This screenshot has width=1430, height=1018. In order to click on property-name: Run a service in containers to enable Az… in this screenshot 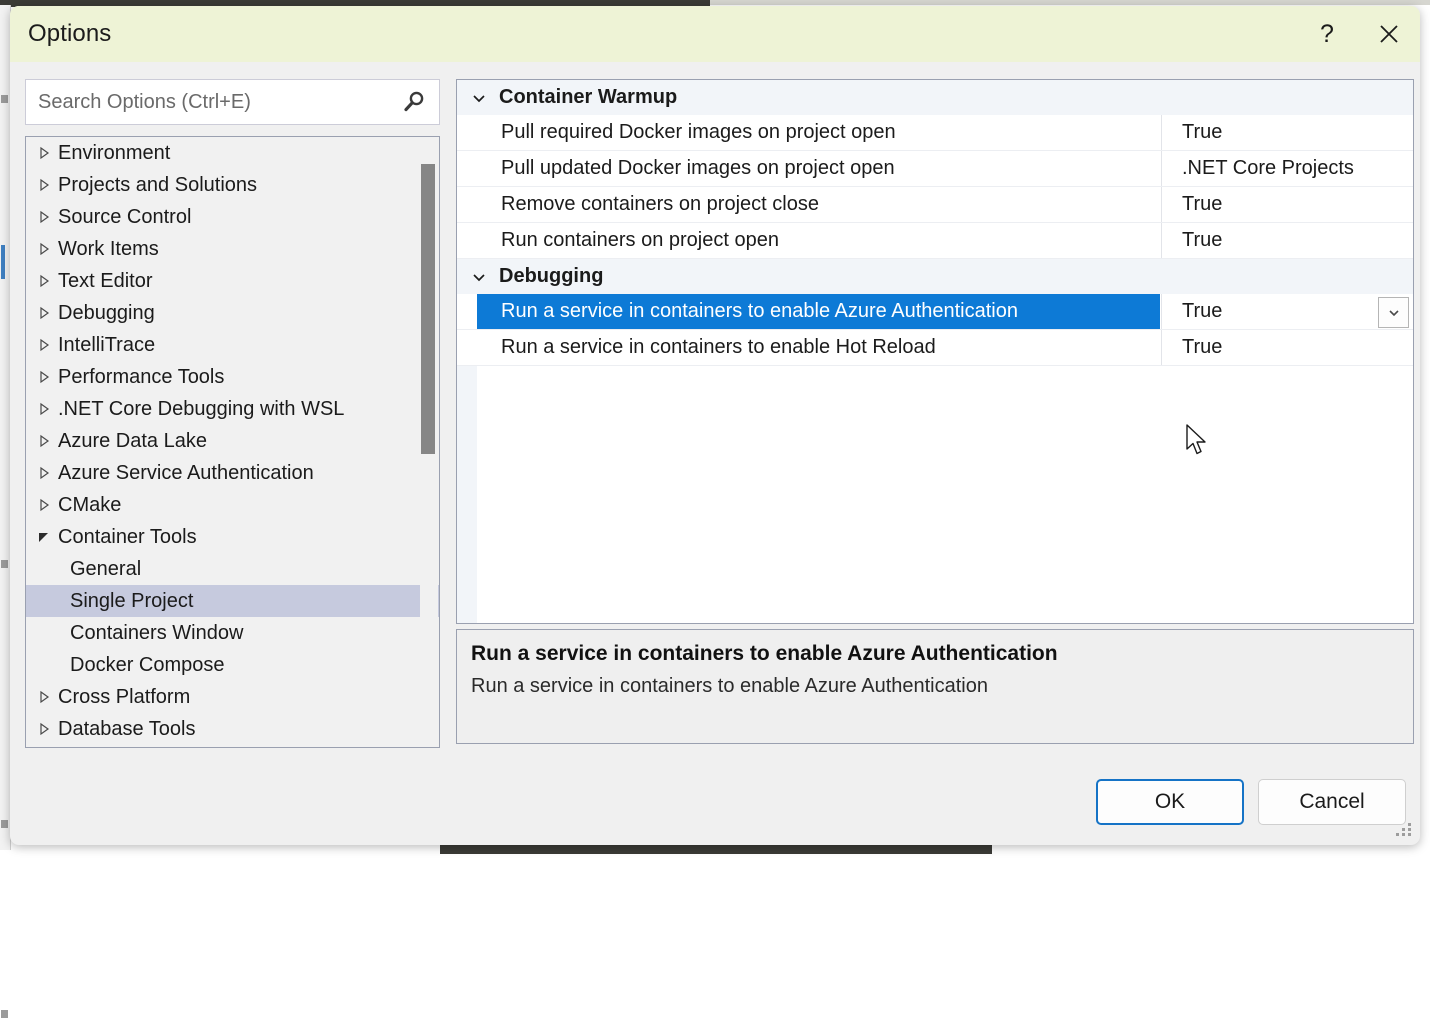, I will do `click(818, 311)`.